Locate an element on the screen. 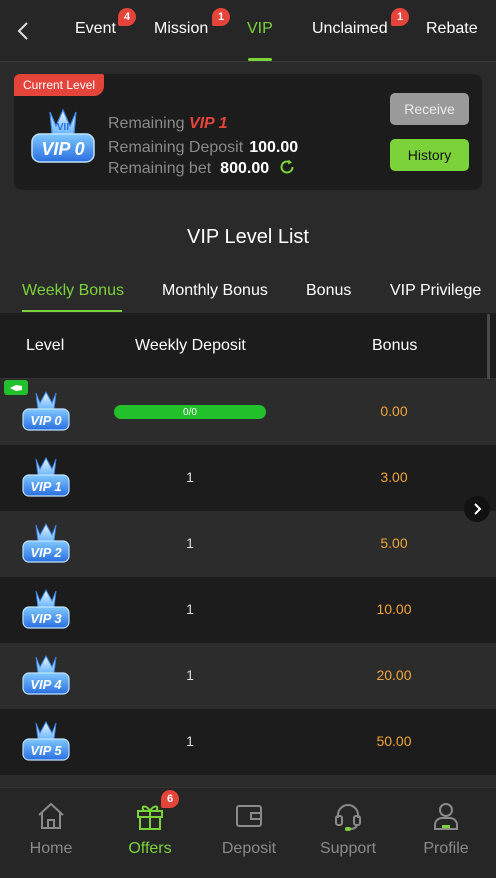 The height and width of the screenshot is (878, 496). remaining-bet-line: Remaining bet 800.00 is located at coordinates (202, 168).